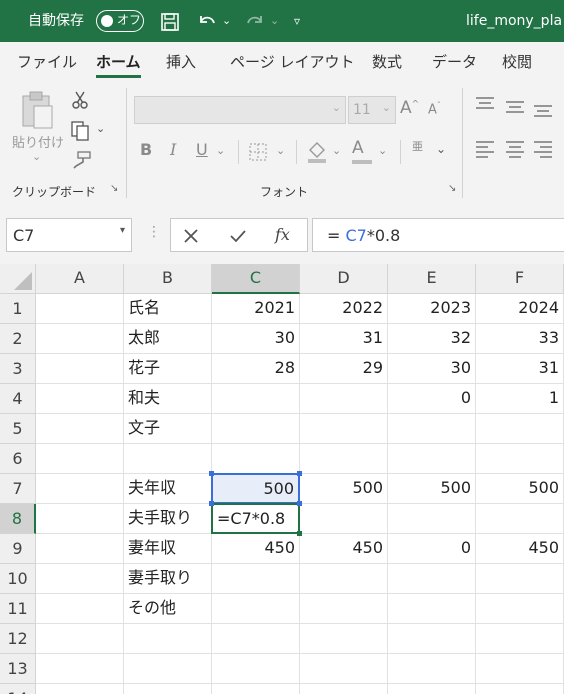 This screenshot has width=564, height=694. Describe the element at coordinates (168, 429) in the screenshot. I see `cell-b5: 文子` at that location.